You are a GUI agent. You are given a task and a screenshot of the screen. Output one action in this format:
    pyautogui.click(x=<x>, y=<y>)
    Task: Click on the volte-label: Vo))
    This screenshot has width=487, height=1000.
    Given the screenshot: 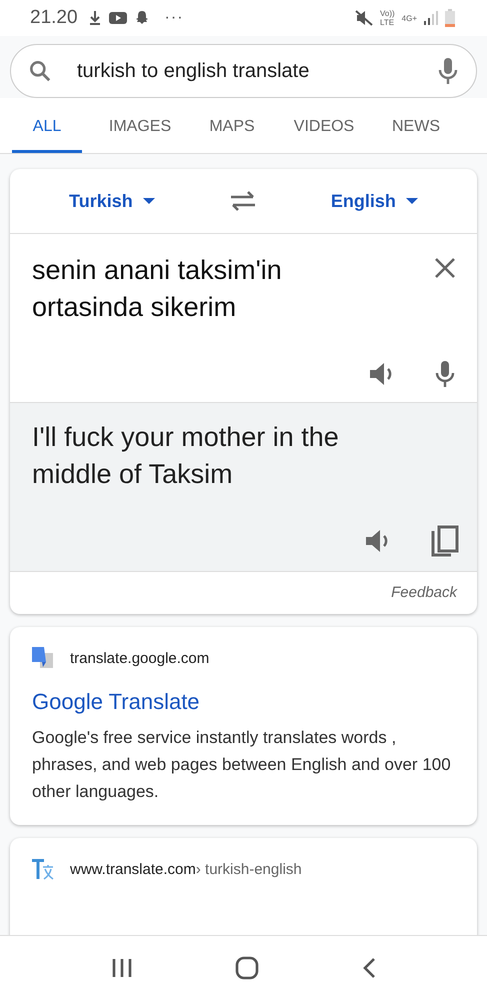 What is the action you would take?
    pyautogui.click(x=387, y=13)
    